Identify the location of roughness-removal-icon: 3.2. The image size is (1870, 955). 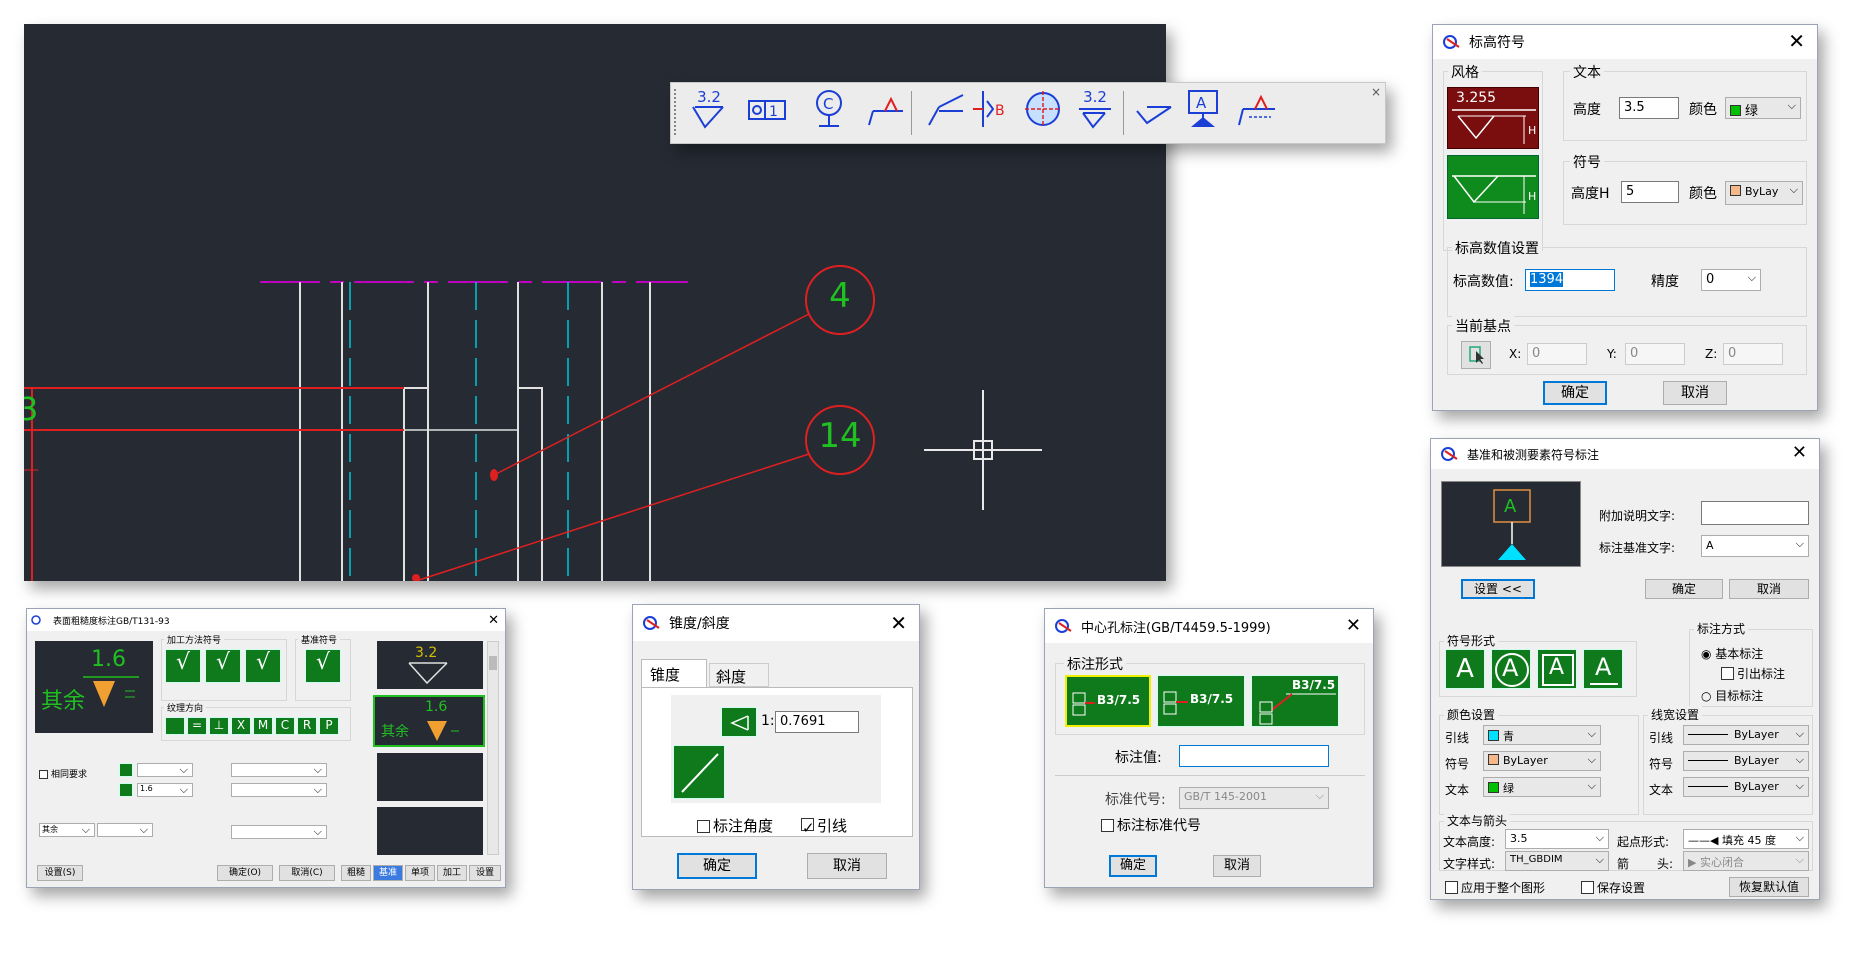
(1095, 109).